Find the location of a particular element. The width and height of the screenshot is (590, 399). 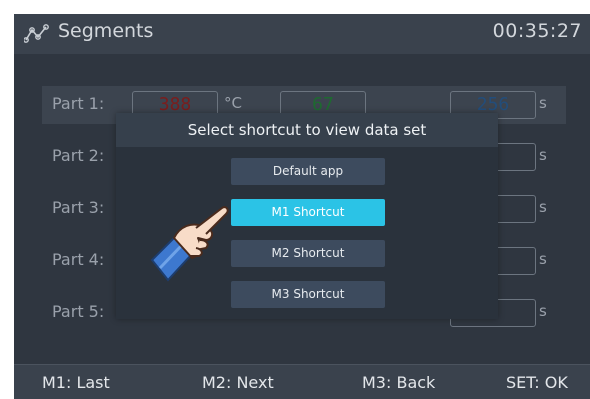

pointing-hand-icon is located at coordinates (189, 244).